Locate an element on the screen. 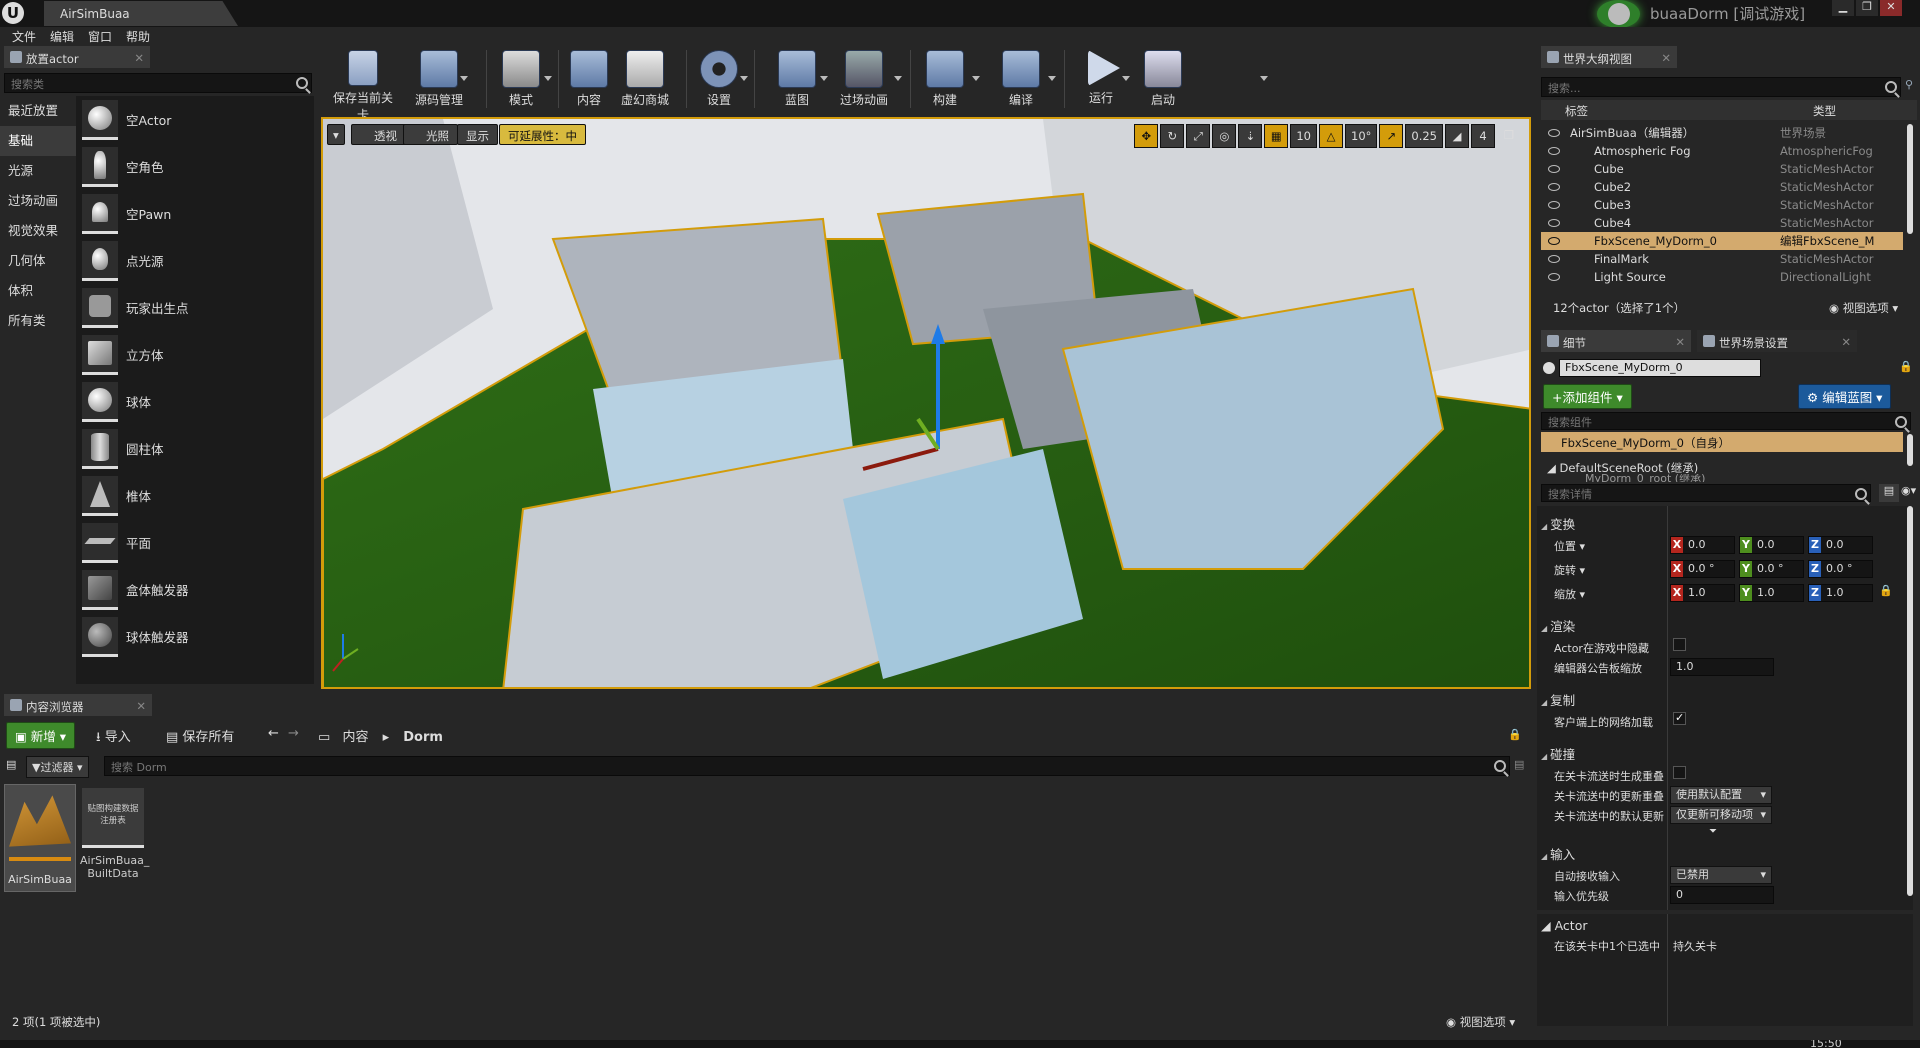  breadcrumb-root: 内容 is located at coordinates (355, 737).